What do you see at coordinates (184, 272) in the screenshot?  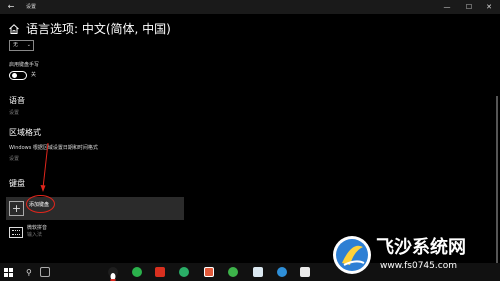 I see `wechat-icon` at bounding box center [184, 272].